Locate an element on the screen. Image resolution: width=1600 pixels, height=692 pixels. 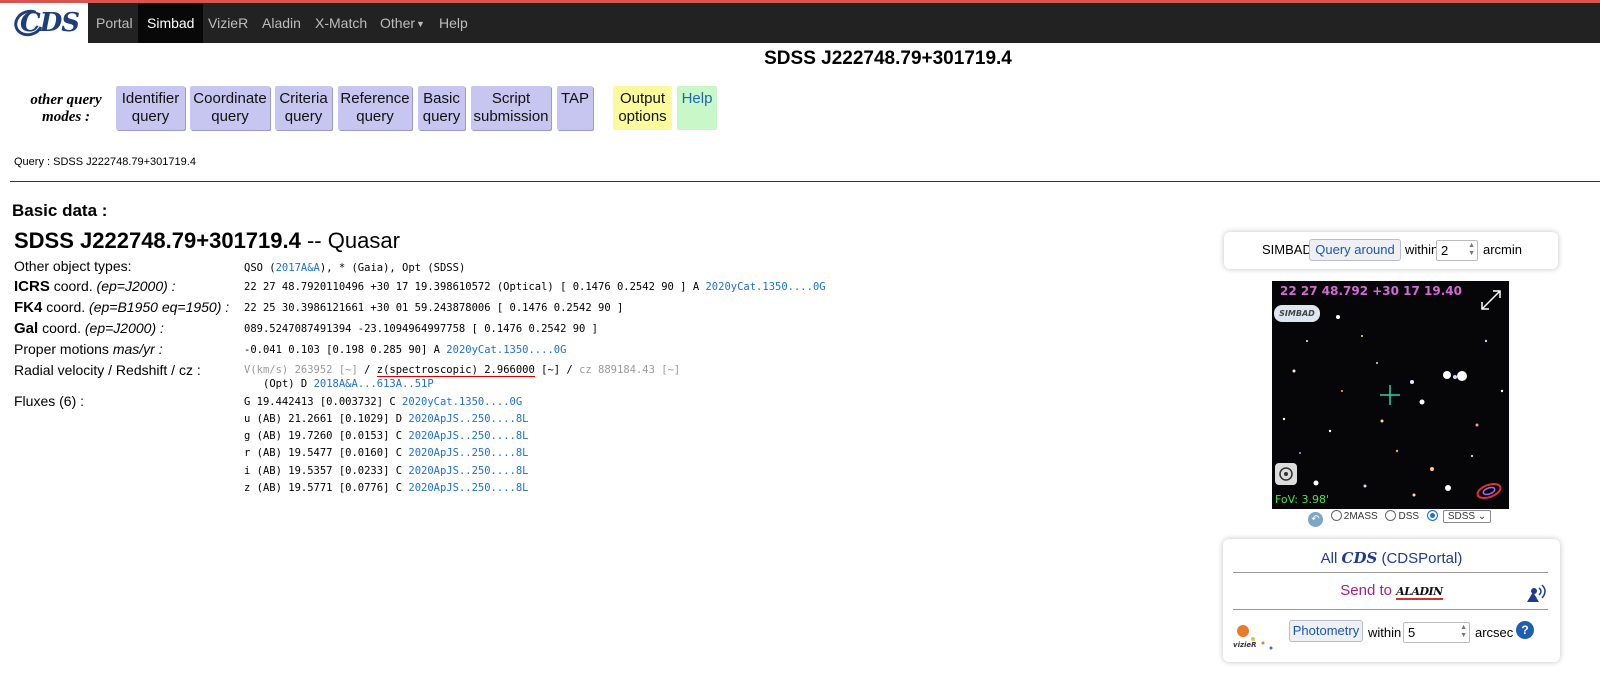
flux-value: z (AB) 19.5771 [0.0776] C is located at coordinates (326, 488).